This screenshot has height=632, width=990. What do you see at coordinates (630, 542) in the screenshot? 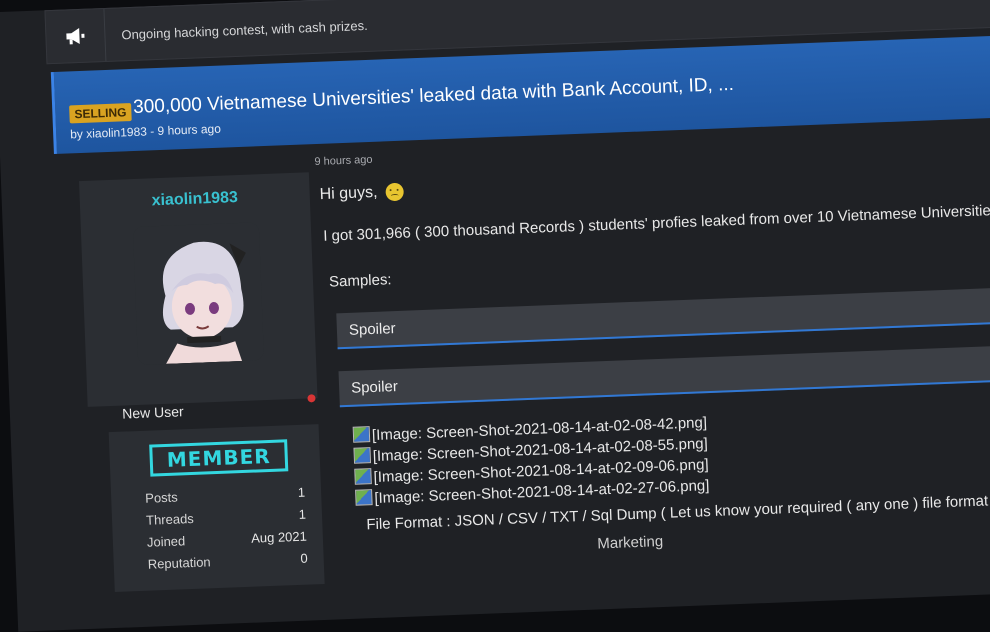
I see `partial-text: Marketing` at bounding box center [630, 542].